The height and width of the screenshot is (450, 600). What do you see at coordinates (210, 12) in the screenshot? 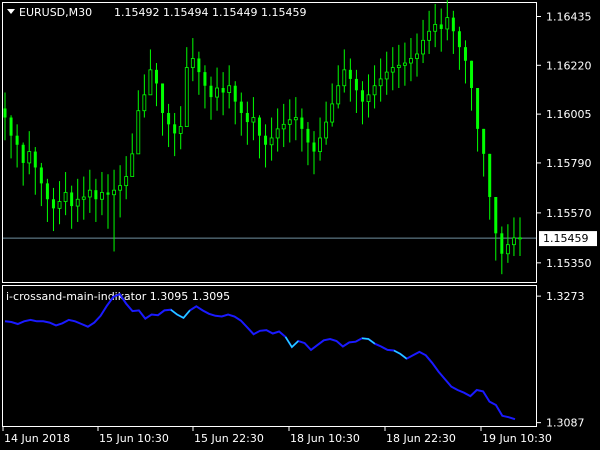
I see `ohlc-readout: 1.15492 1.15494 1.15449 1.15459` at bounding box center [210, 12].